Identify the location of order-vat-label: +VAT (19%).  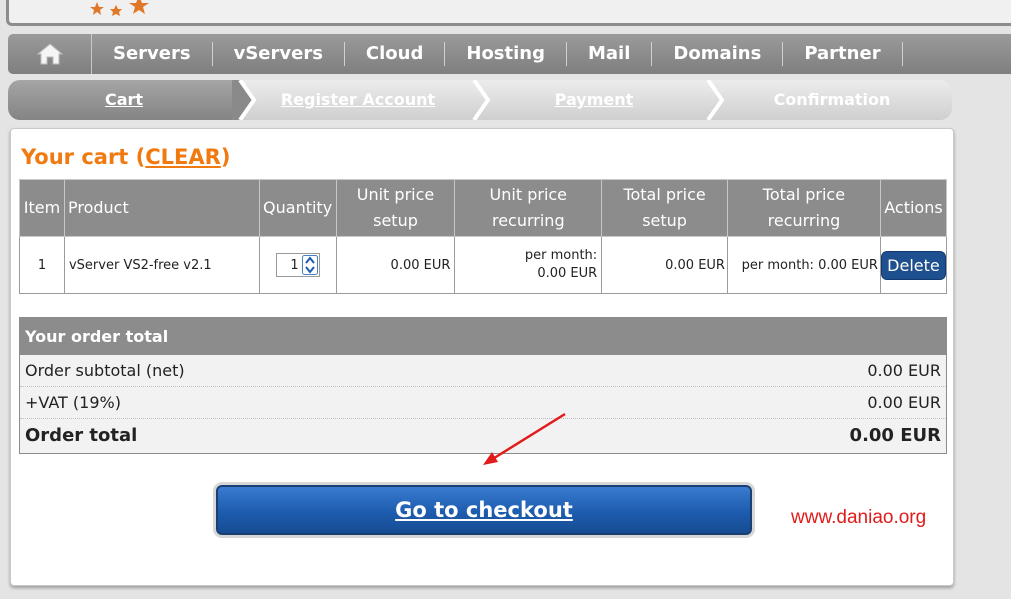
(73, 402).